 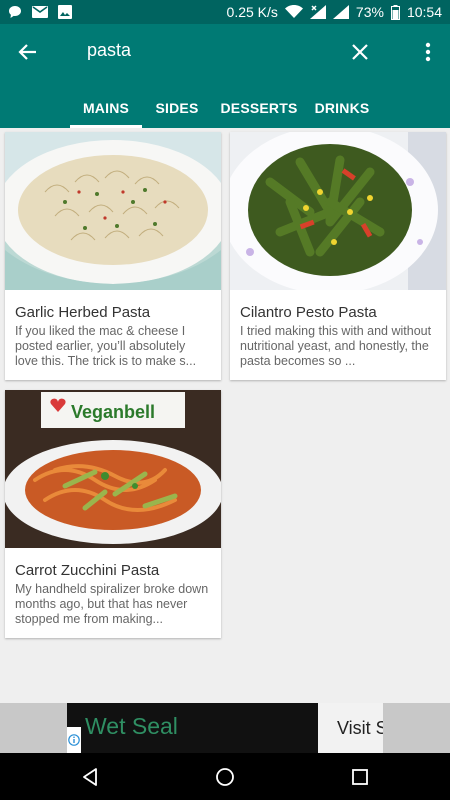 I want to click on more-vertical-icon, so click(x=428, y=52).